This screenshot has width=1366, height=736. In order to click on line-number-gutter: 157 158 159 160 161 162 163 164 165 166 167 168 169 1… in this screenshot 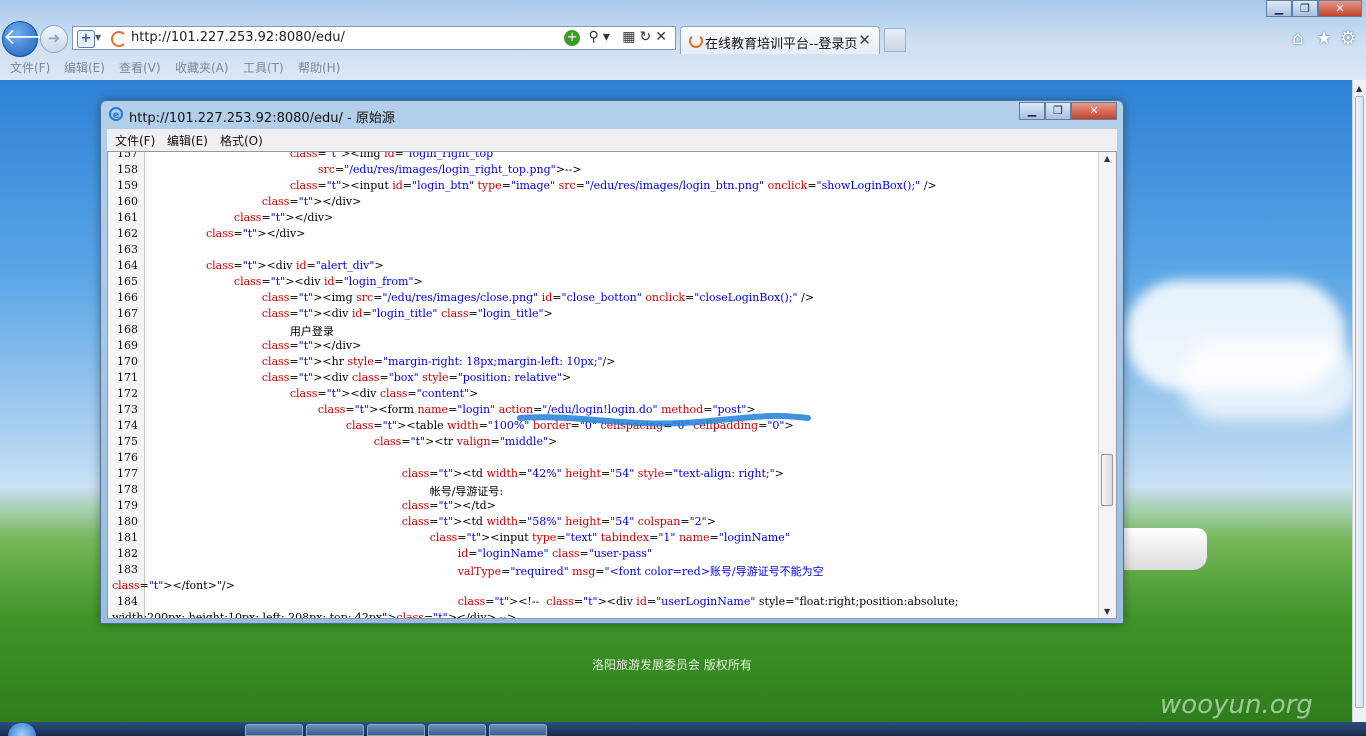, I will do `click(126, 385)`.